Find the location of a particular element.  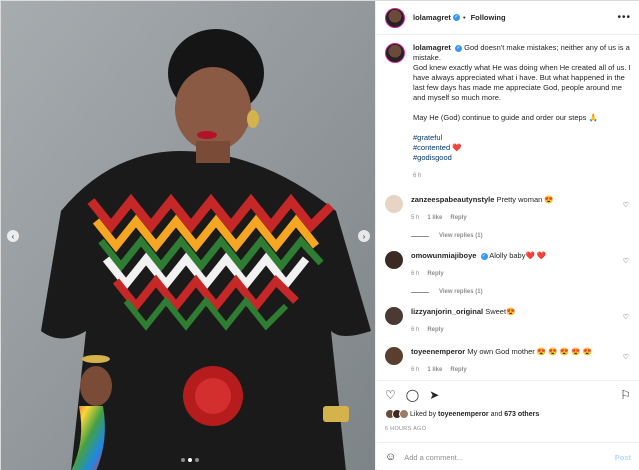

carousel-indicator is located at coordinates (190, 460).